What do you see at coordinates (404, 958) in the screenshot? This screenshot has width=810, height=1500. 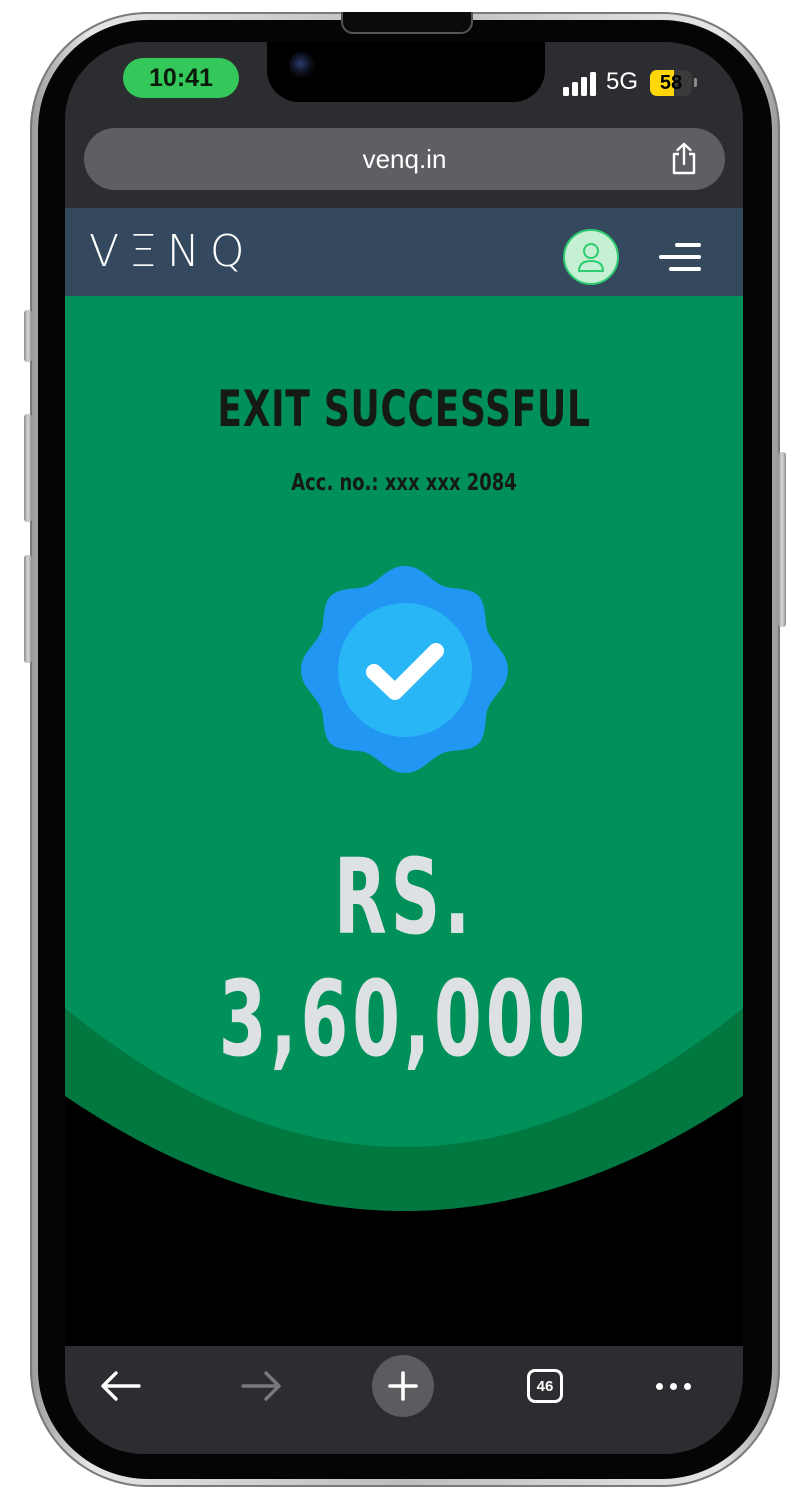 I see `exit-amount: RS. 3,60,000` at bounding box center [404, 958].